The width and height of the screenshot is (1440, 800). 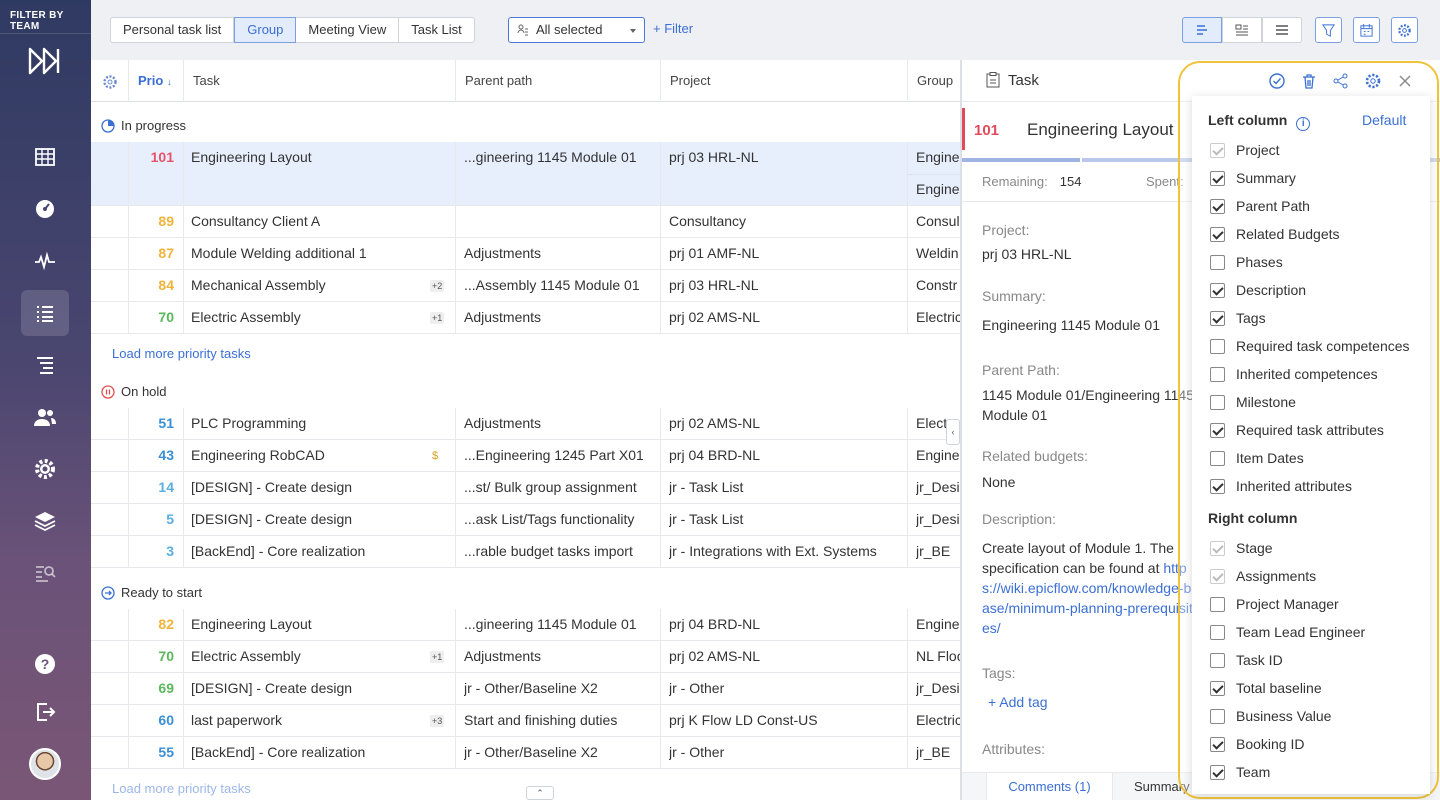 I want to click on avatar, so click(x=45, y=764).